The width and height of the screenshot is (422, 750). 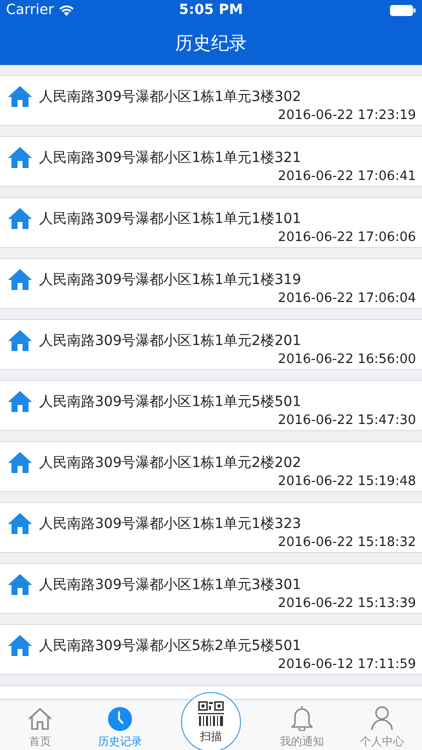 I want to click on timestamp: 2016-06-22 17:06:41, so click(x=347, y=176).